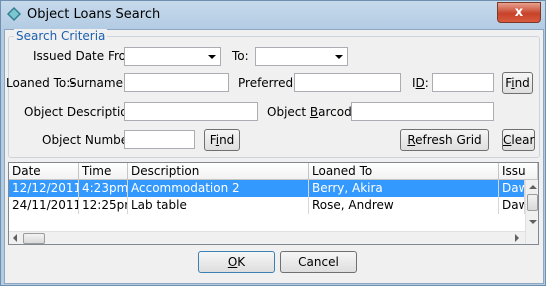 The height and width of the screenshot is (286, 546). I want to click on surname-label: Surname:, so click(98, 83).